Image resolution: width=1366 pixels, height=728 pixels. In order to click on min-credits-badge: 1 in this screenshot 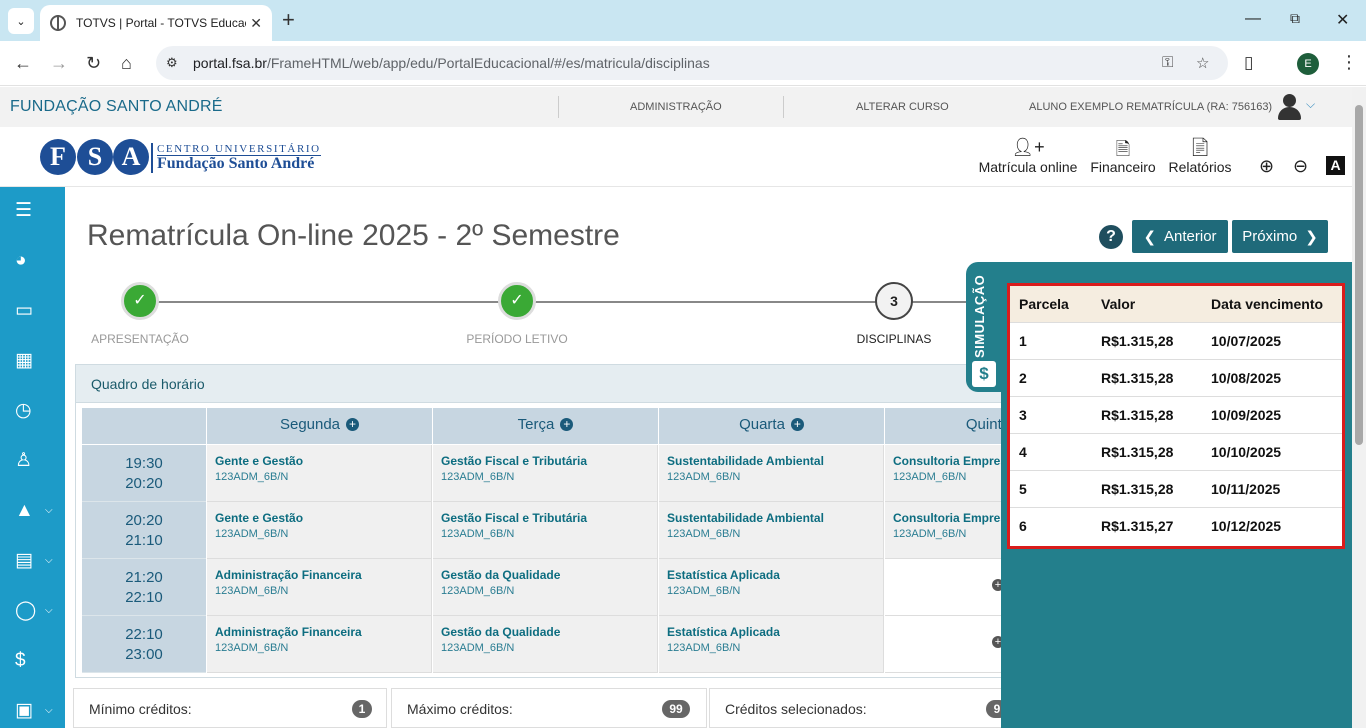, I will do `click(362, 709)`.